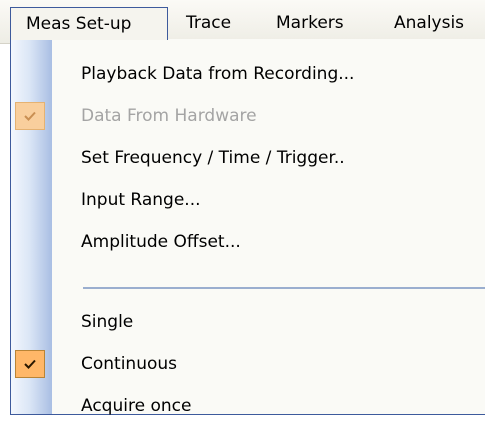  Describe the element at coordinates (136, 406) in the screenshot. I see `menu-item-label: Acquire once` at that location.